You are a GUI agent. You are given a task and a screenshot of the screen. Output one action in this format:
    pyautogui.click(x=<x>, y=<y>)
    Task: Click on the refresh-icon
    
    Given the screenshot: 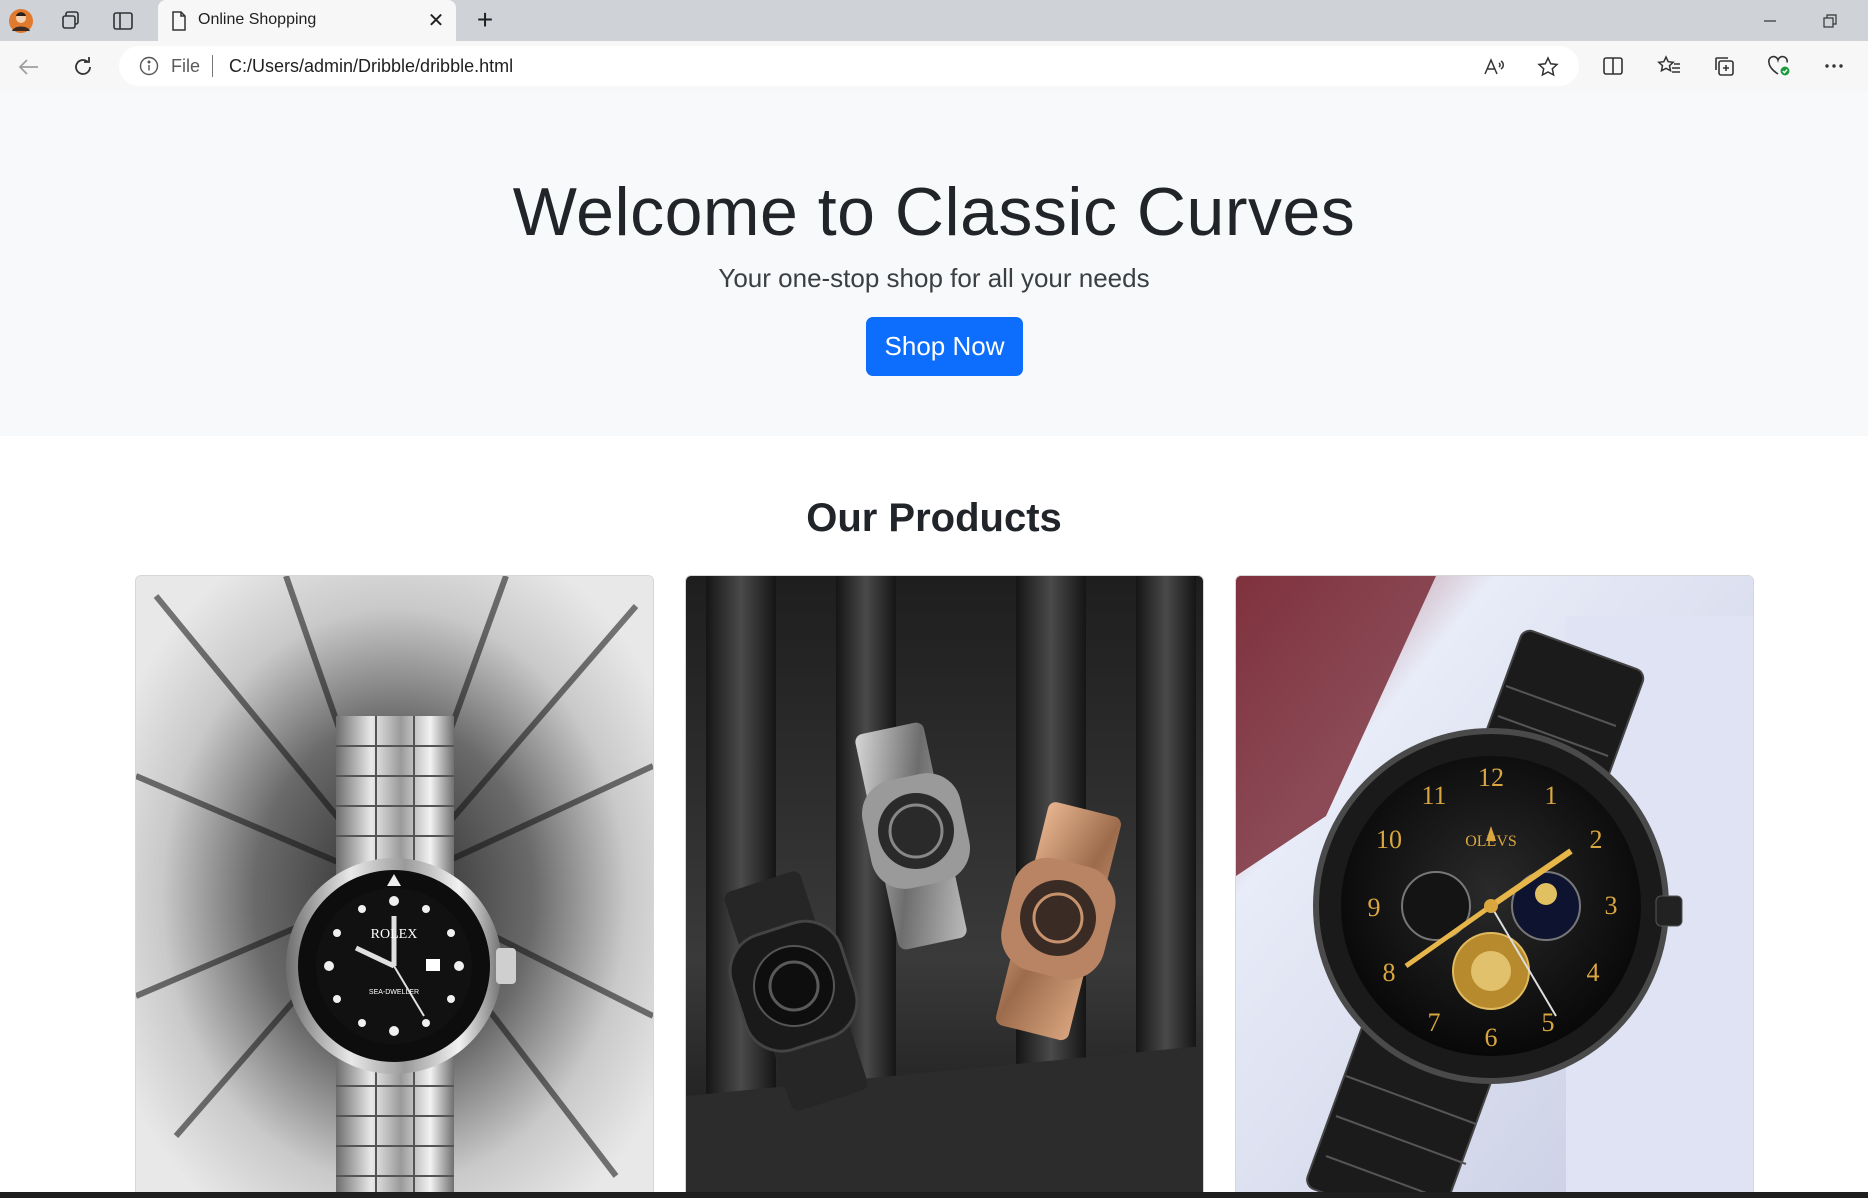 What is the action you would take?
    pyautogui.click(x=83, y=67)
    